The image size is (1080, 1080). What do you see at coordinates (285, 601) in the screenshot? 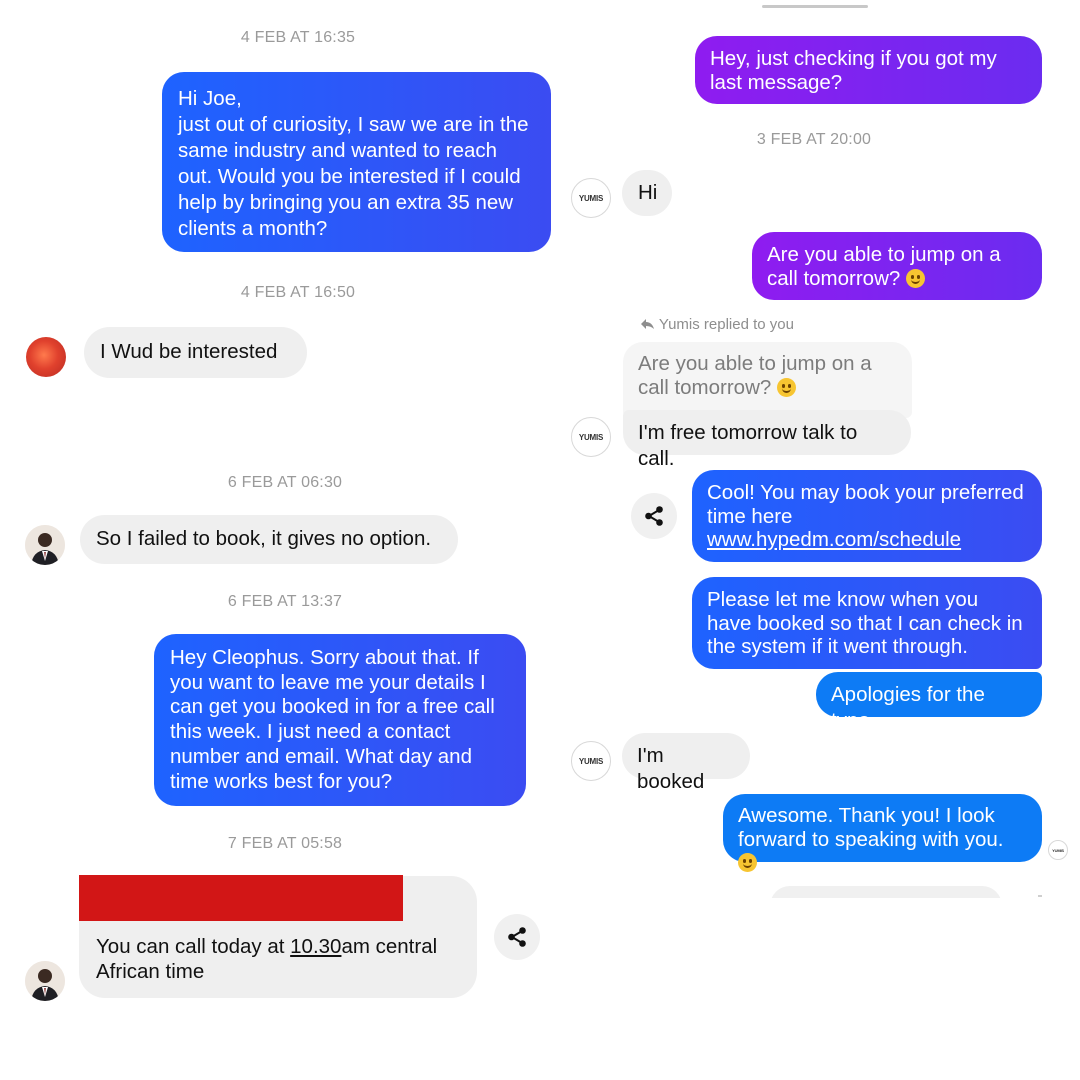
I see `timestamp: 6 FEB AT 13:37` at bounding box center [285, 601].